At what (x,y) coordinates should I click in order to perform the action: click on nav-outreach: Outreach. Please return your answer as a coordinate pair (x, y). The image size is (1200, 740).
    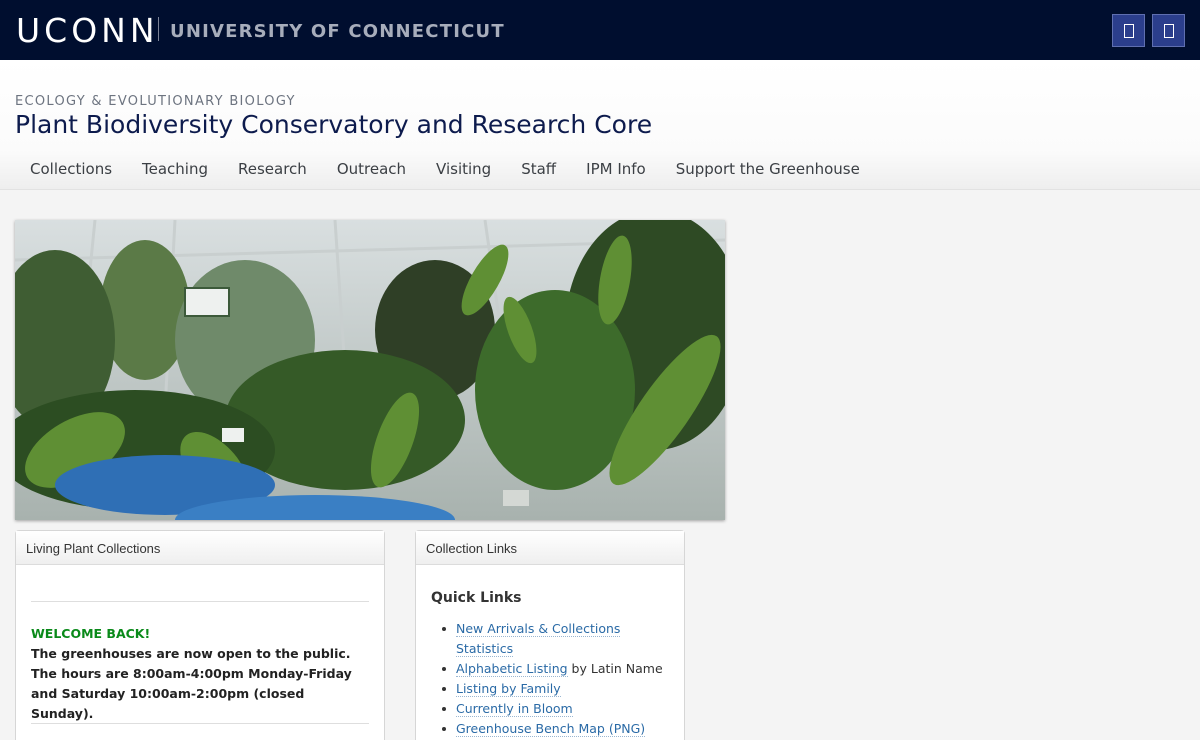
    Looking at the image, I should click on (371, 169).